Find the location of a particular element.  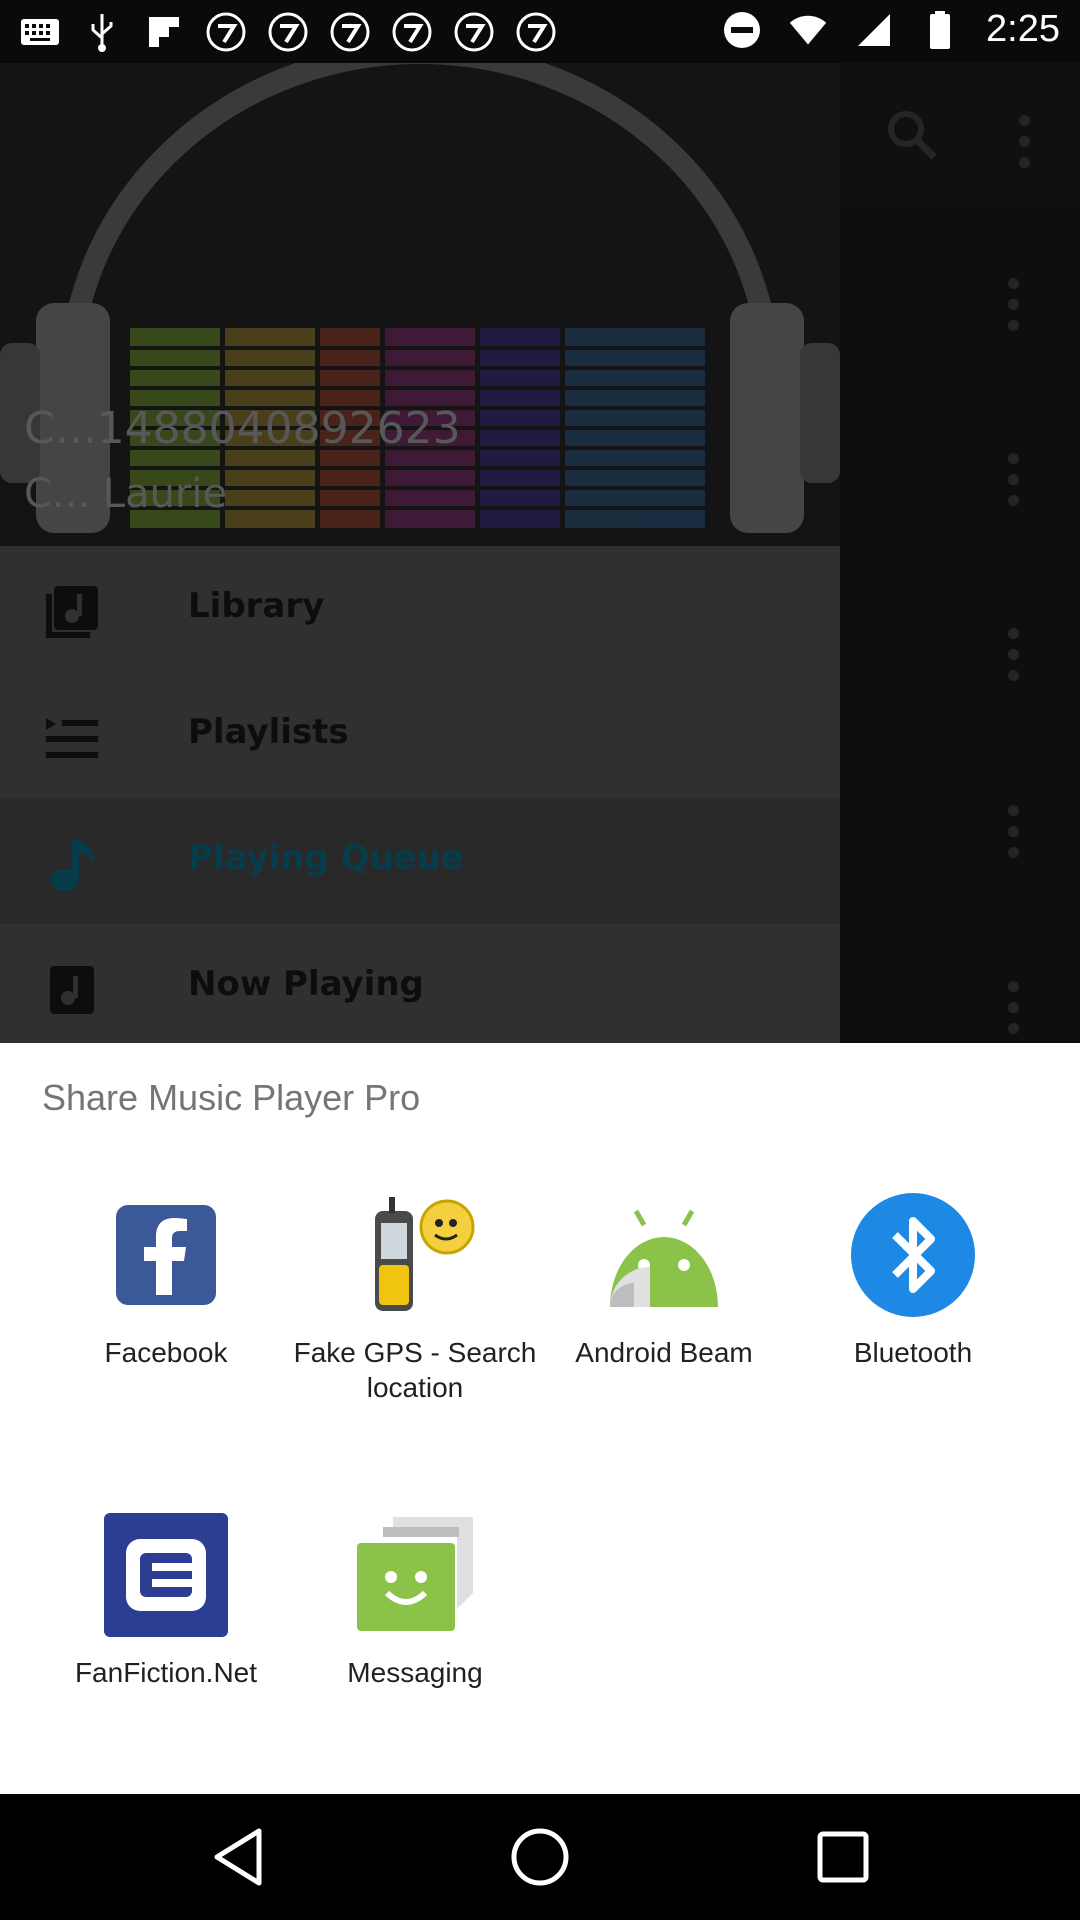

share-target-android-beam: Android Beam is located at coordinates (664, 1281).